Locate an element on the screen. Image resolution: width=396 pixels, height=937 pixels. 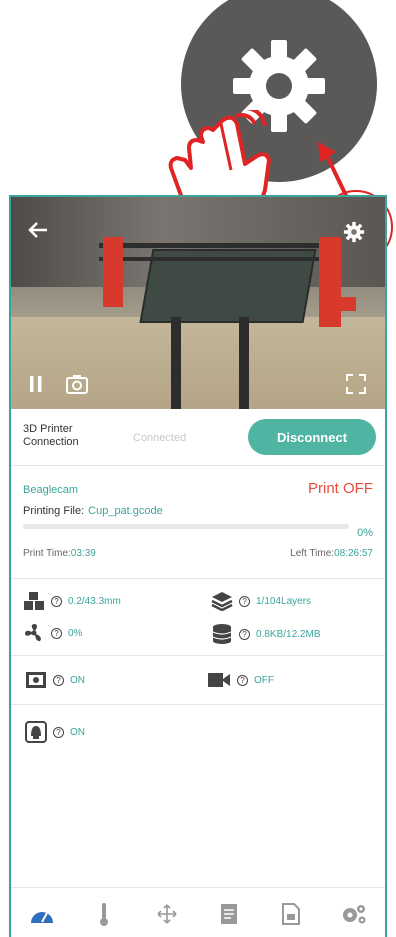
dashboard-icon is located at coordinates (42, 917).